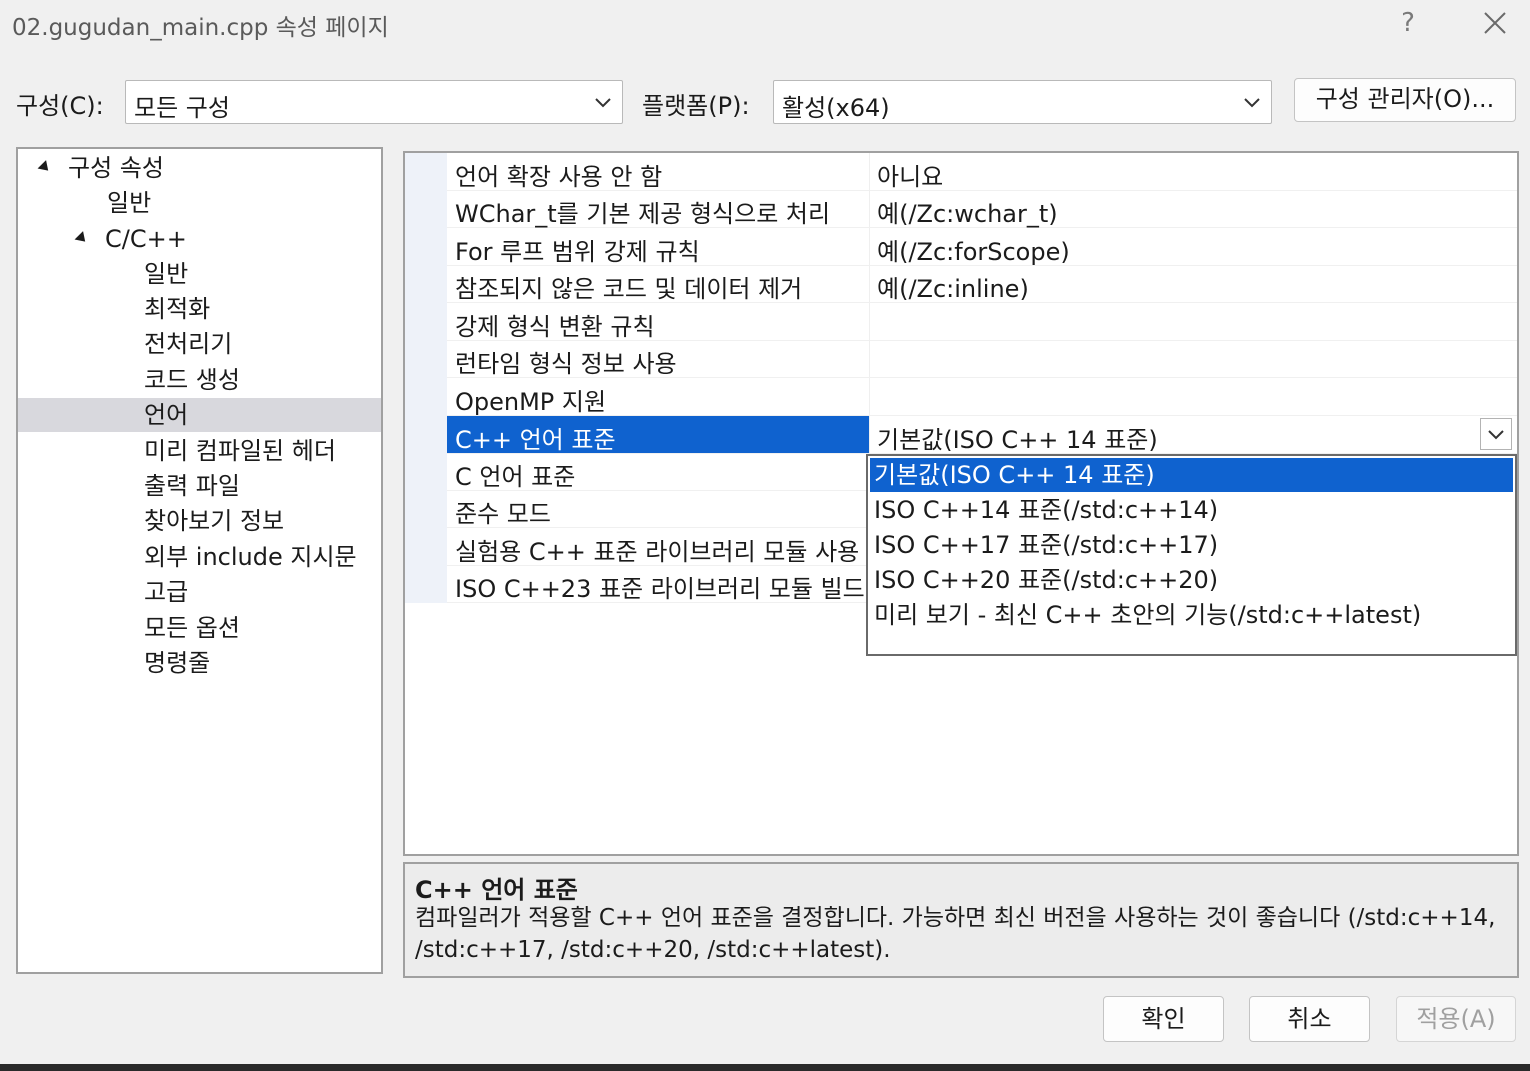 The image size is (1530, 1071). I want to click on platform-label: 플랫폼(P):, so click(696, 106).